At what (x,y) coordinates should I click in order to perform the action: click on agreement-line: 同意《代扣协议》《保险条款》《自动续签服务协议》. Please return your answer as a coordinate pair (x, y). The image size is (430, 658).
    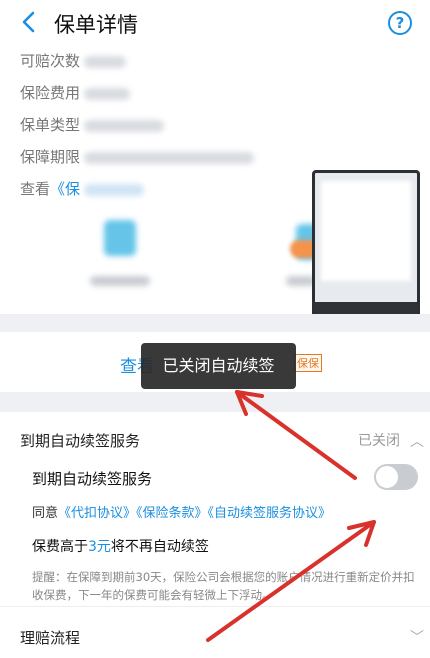
    Looking at the image, I should click on (182, 513).